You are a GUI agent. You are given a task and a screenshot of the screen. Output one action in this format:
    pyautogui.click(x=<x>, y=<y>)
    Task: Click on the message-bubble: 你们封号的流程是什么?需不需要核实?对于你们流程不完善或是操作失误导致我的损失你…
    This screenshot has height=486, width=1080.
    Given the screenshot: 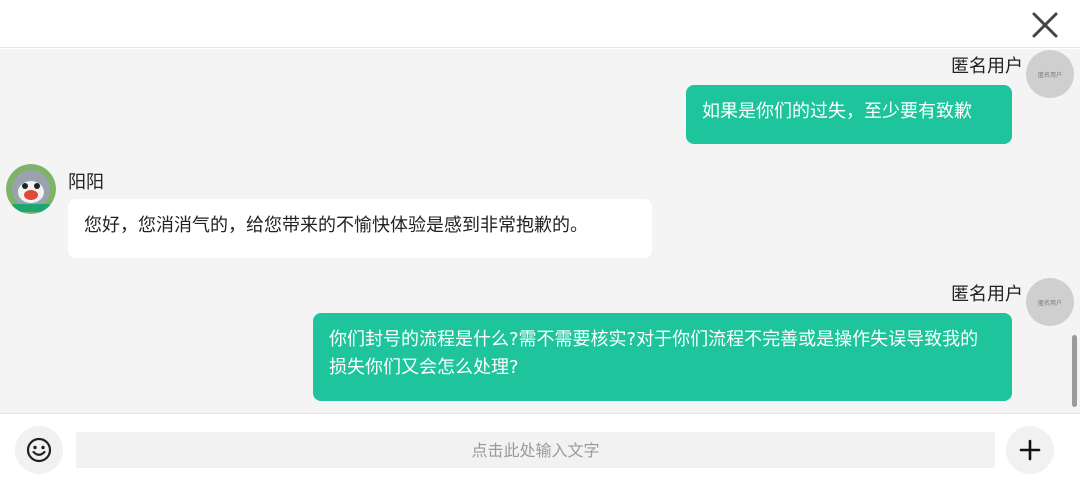 What is the action you would take?
    pyautogui.click(x=662, y=357)
    